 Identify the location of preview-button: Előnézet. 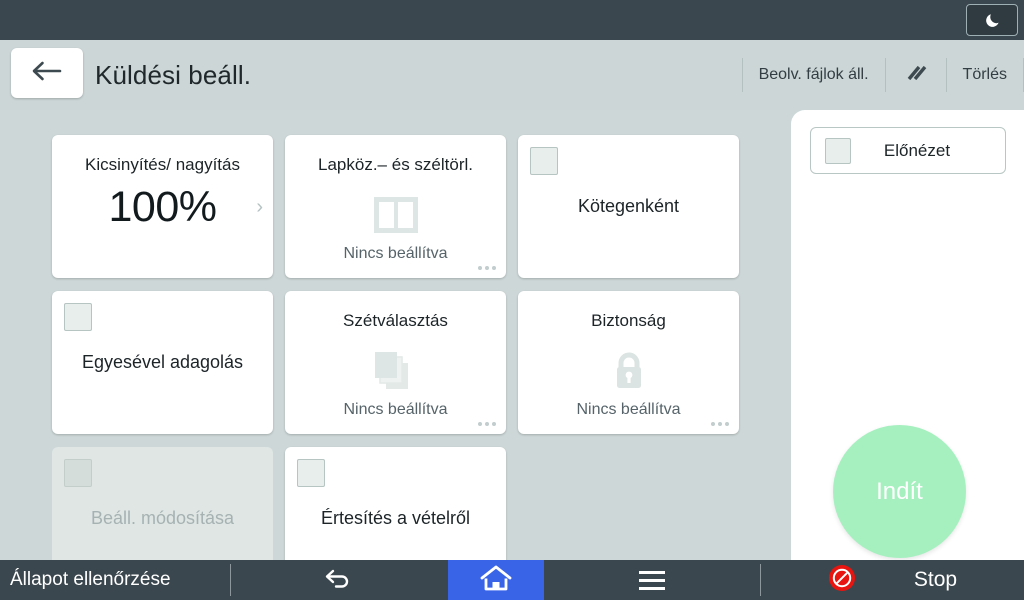
(908, 150).